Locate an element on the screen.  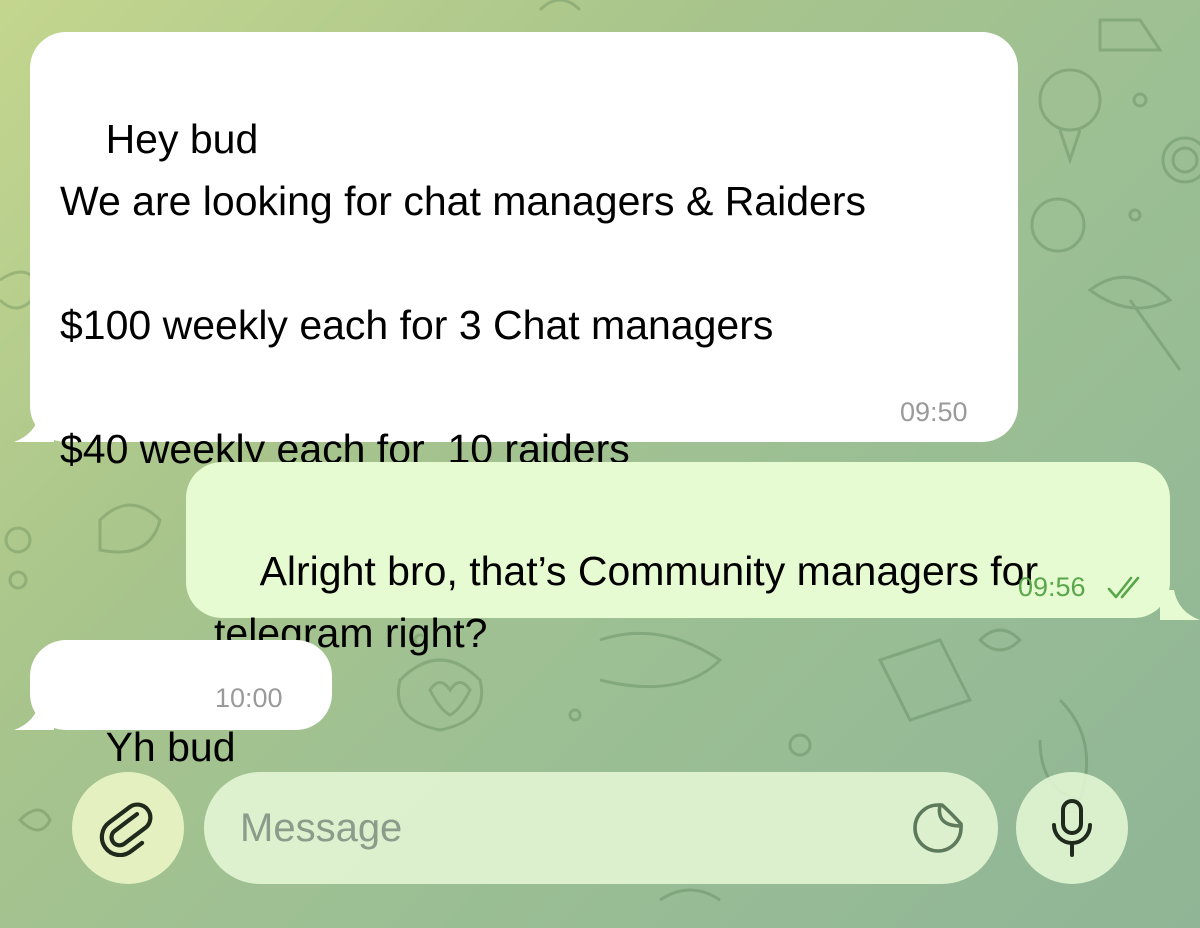
voice-message-button is located at coordinates (1072, 828).